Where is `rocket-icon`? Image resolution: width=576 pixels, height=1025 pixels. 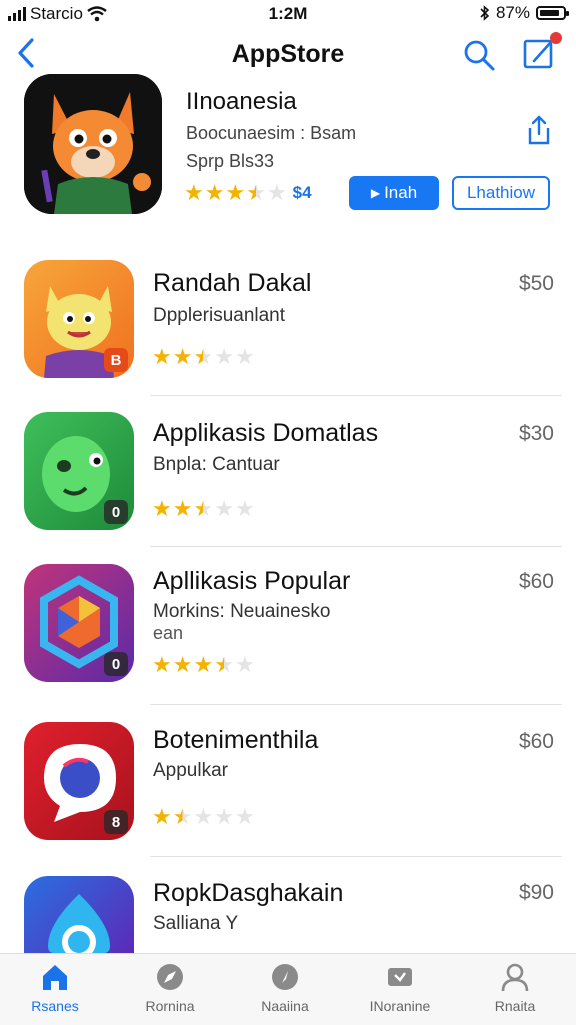
rocket-icon is located at coordinates (285, 977).